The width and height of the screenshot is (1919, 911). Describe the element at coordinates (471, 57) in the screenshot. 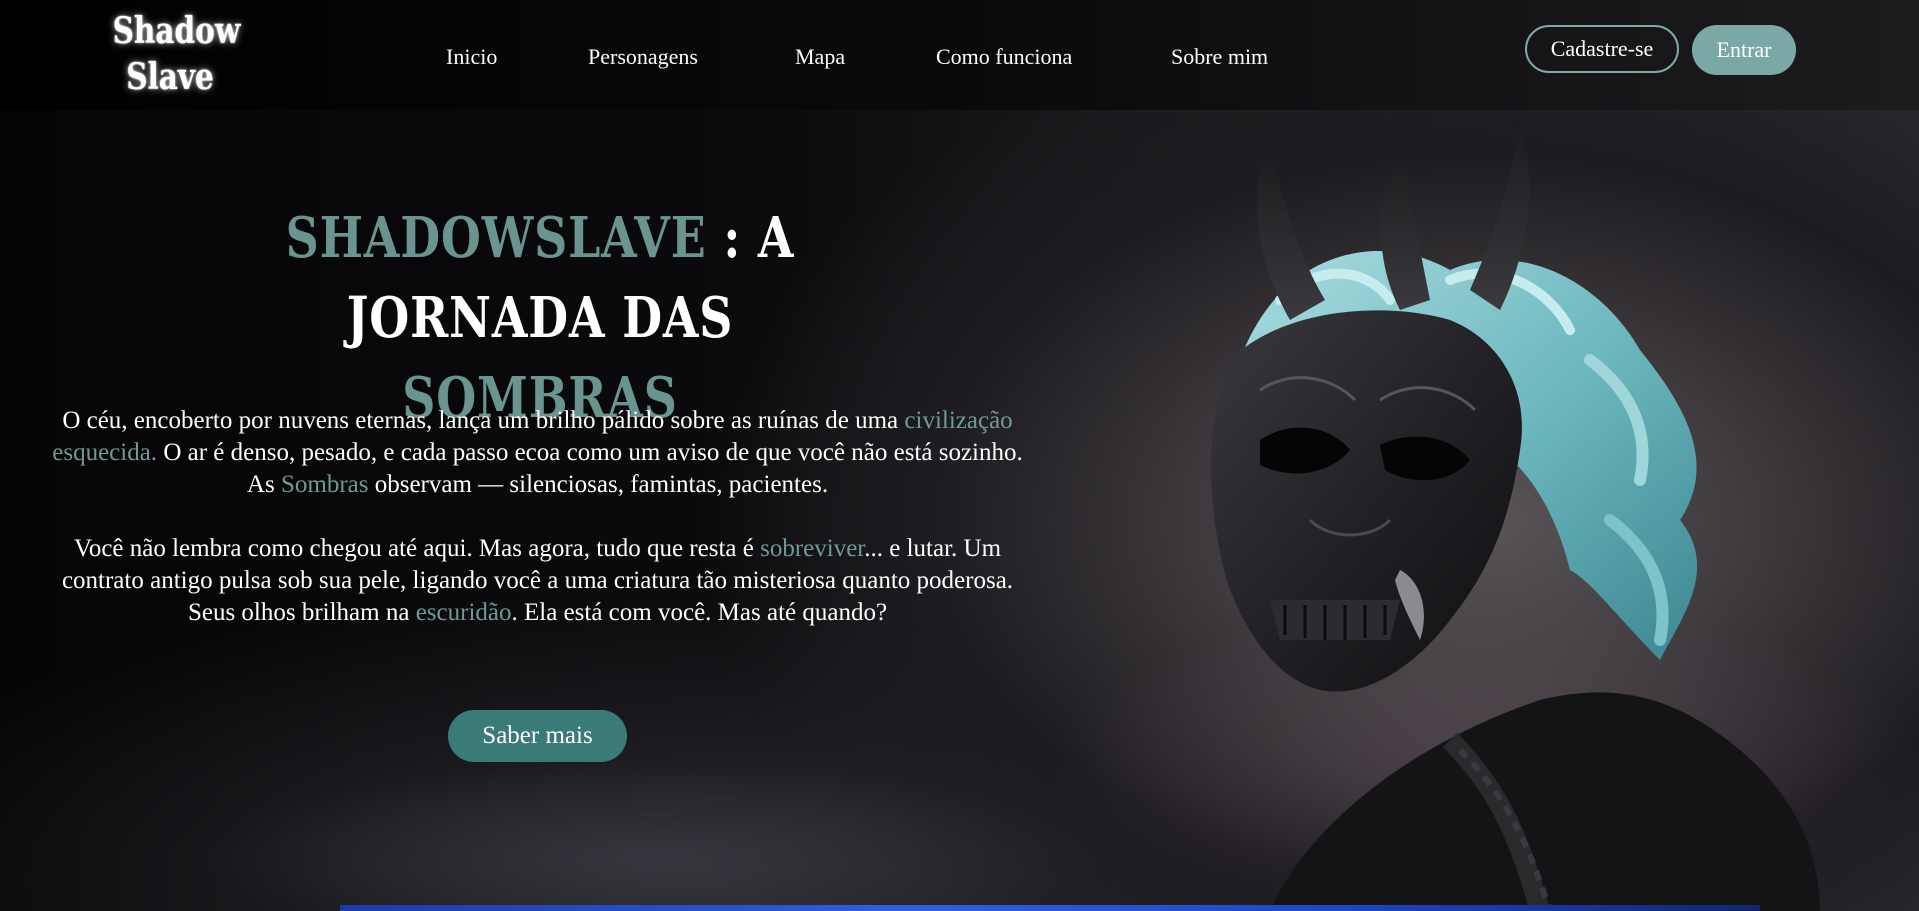

I see `nav-link-inicio: Inicio` at that location.